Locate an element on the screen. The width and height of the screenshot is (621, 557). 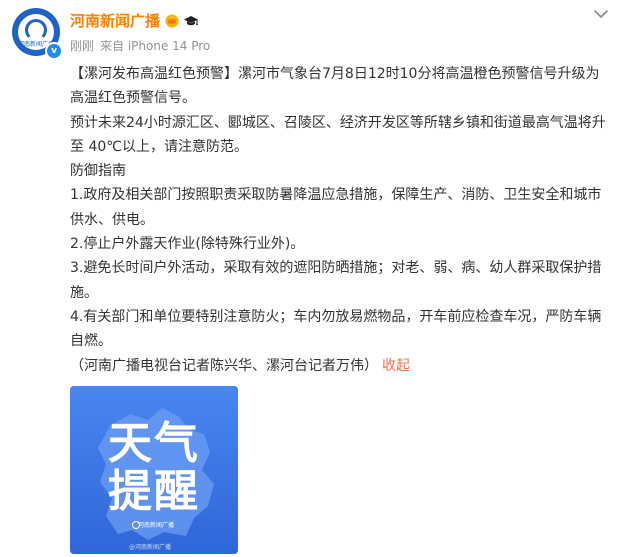
graduation-cap-icon is located at coordinates (191, 21).